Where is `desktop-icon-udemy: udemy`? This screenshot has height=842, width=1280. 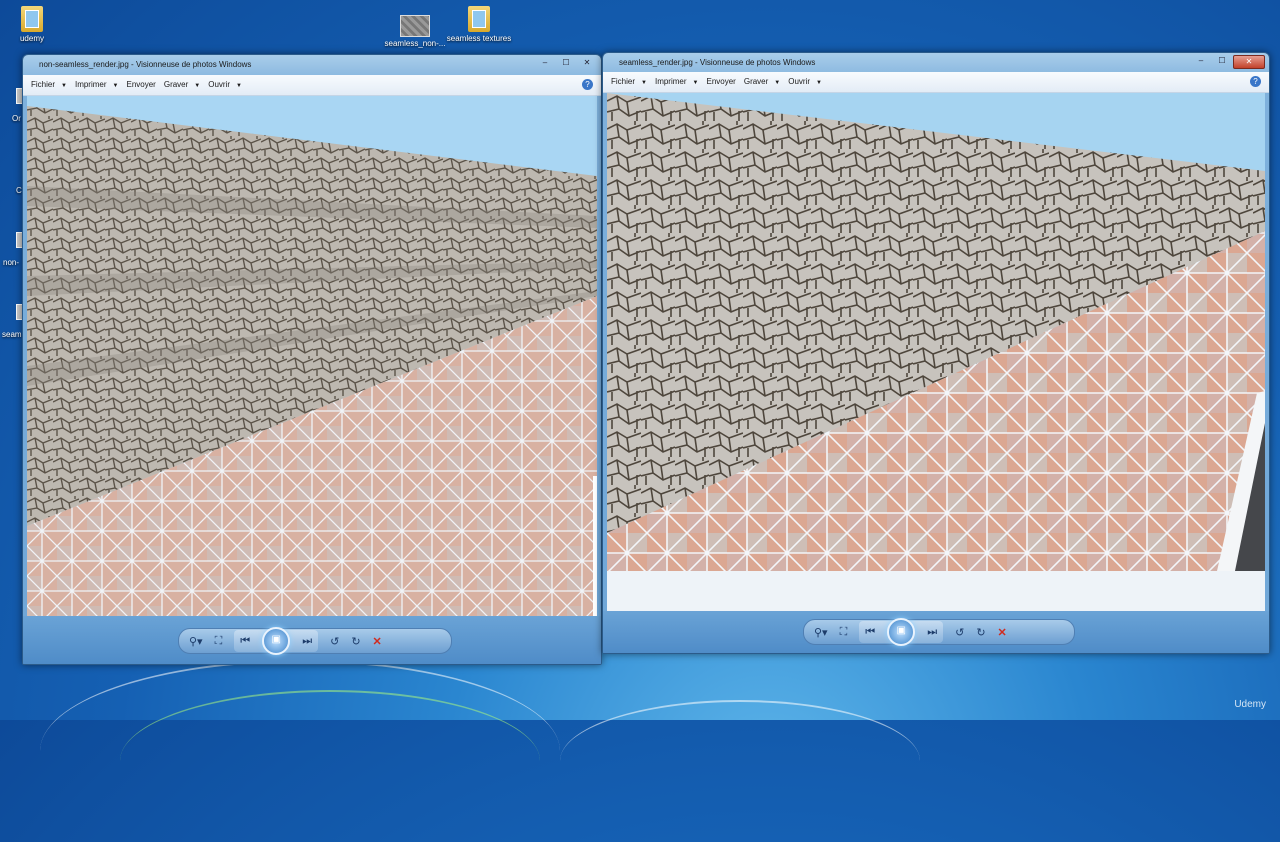
desktop-icon-udemy: udemy is located at coordinates (33, 24).